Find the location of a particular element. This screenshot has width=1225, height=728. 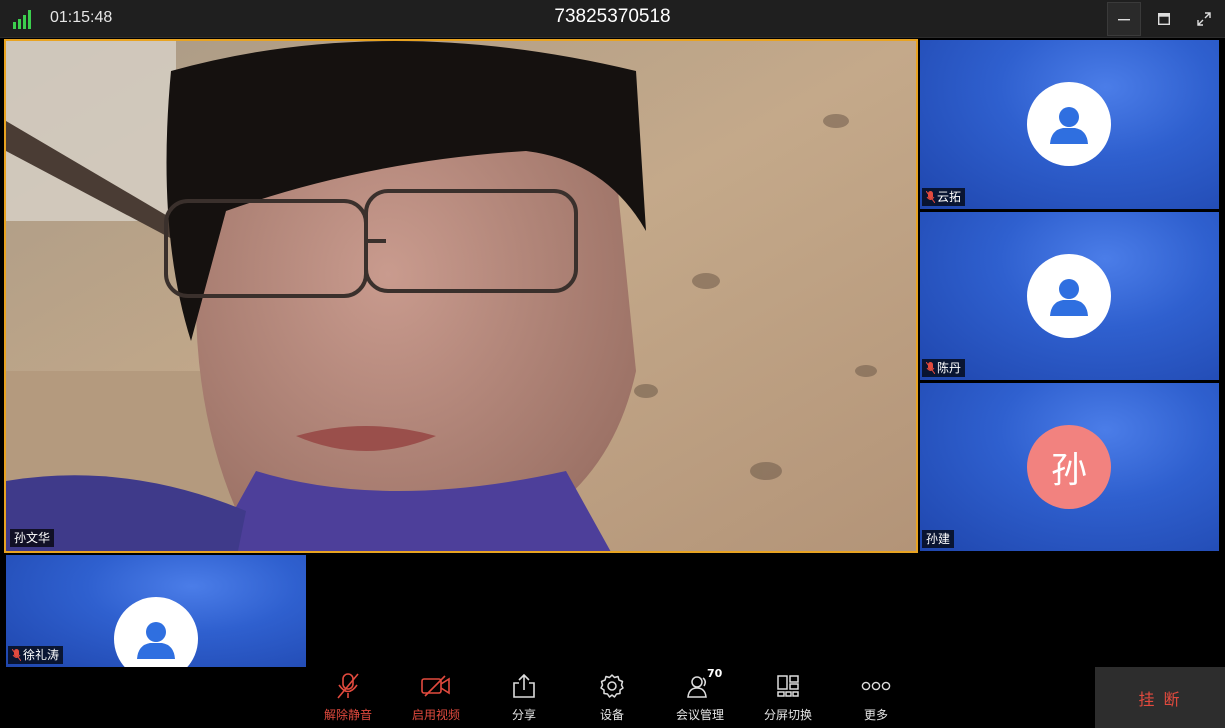

participant-tile: 云拓 is located at coordinates (1069, 124).